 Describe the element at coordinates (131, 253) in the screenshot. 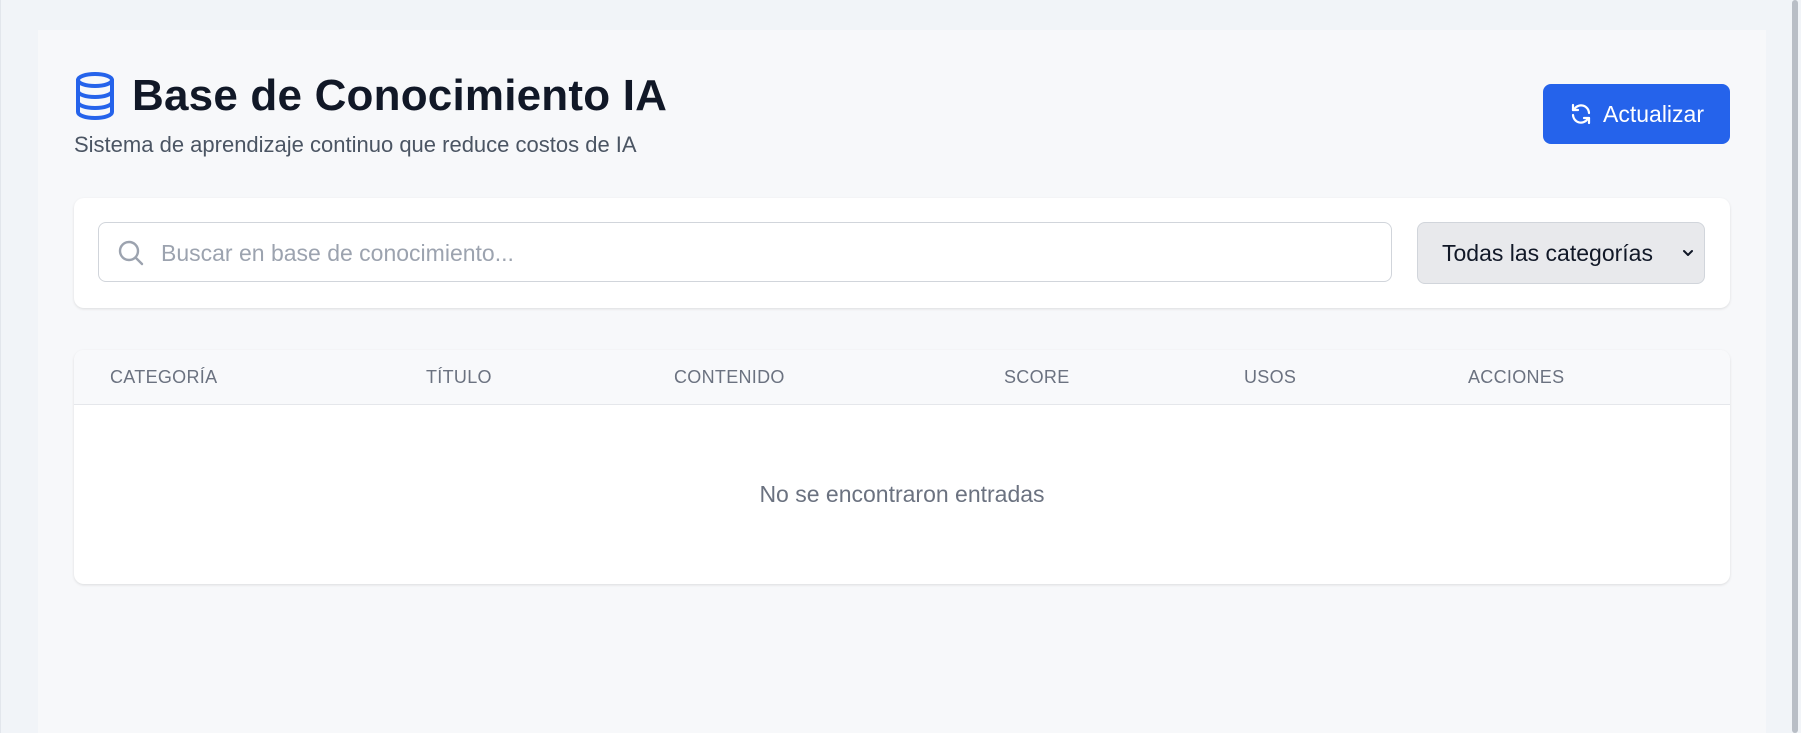

I see `search-icon` at that location.